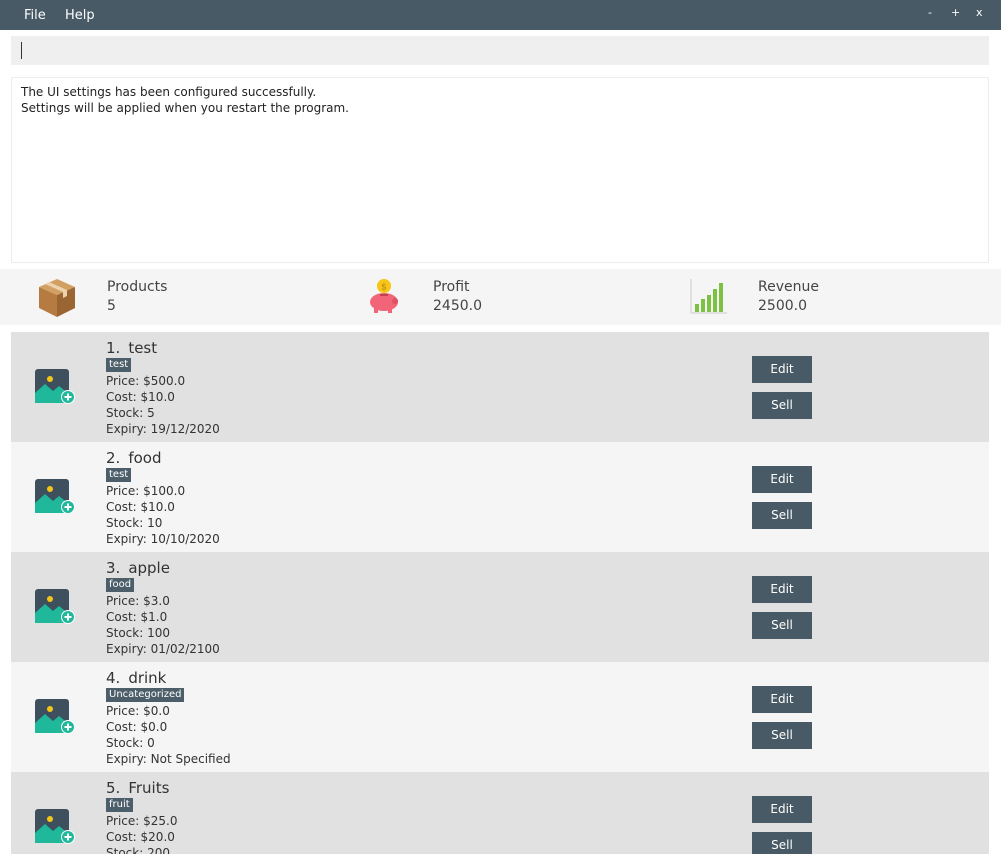  Describe the element at coordinates (113, 348) in the screenshot. I see `product-index: 1.` at that location.